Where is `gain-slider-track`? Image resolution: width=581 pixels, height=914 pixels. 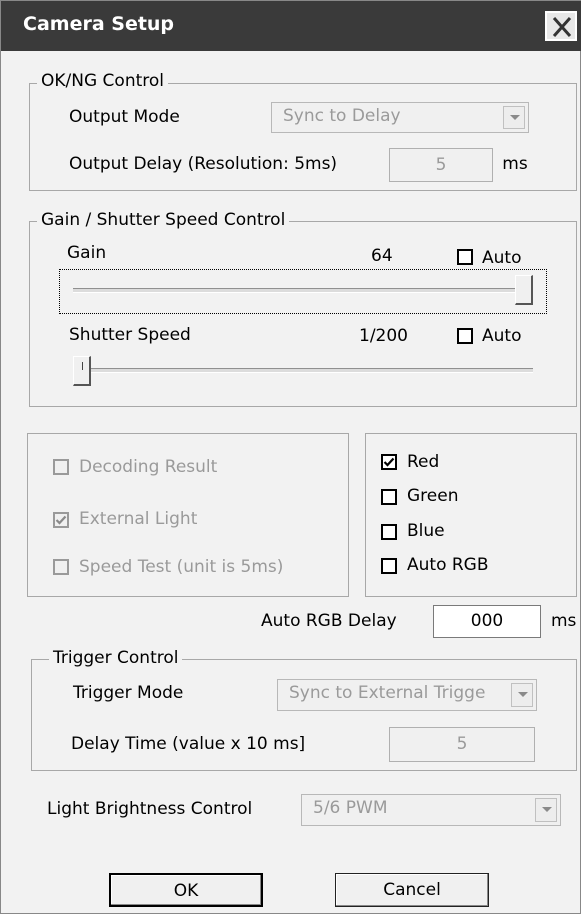 gain-slider-track is located at coordinates (303, 290).